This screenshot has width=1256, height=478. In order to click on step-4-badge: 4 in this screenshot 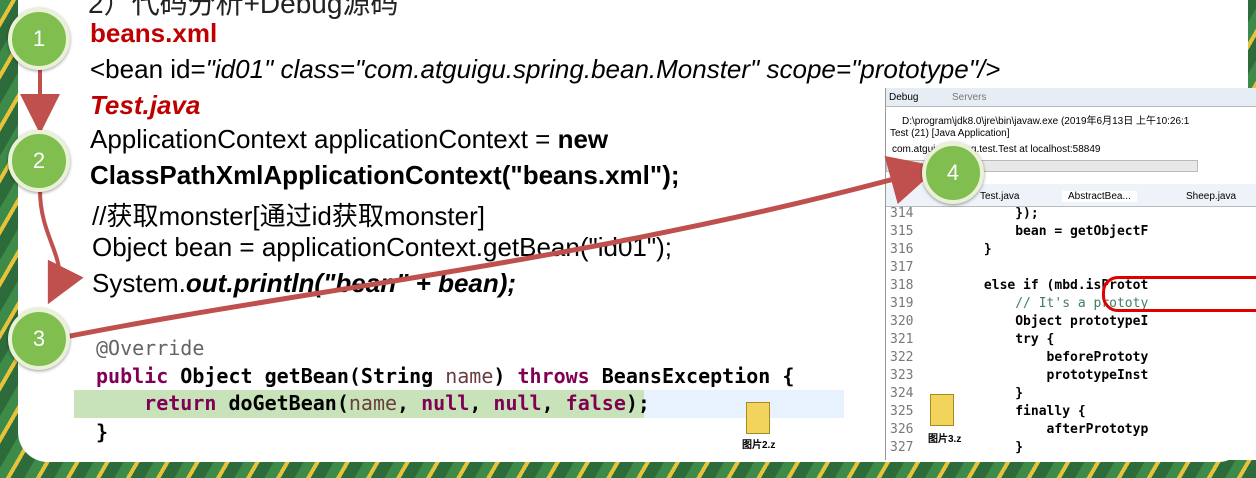, I will do `click(953, 173)`.